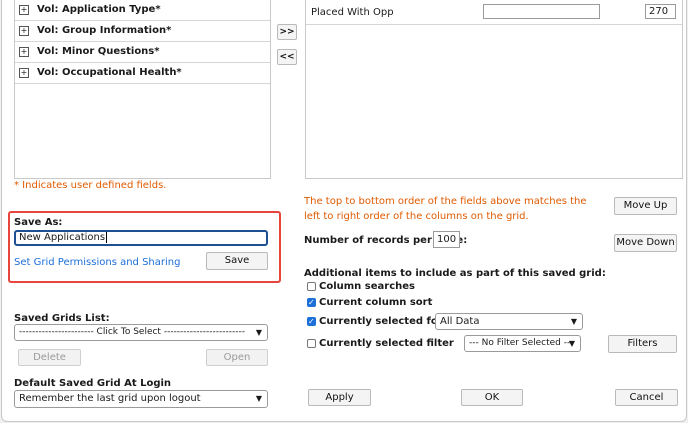 This screenshot has height=423, width=688. Describe the element at coordinates (460, 321) in the screenshot. I see `folder-select-value: All Data` at that location.